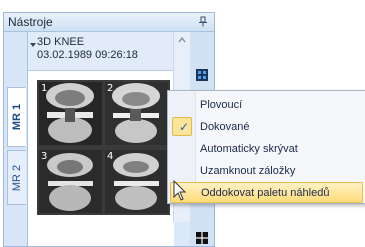 Image resolution: width=365 pixels, height=247 pixels. Describe the element at coordinates (30, 22) in the screenshot. I see `panel-title: Nástroje` at that location.